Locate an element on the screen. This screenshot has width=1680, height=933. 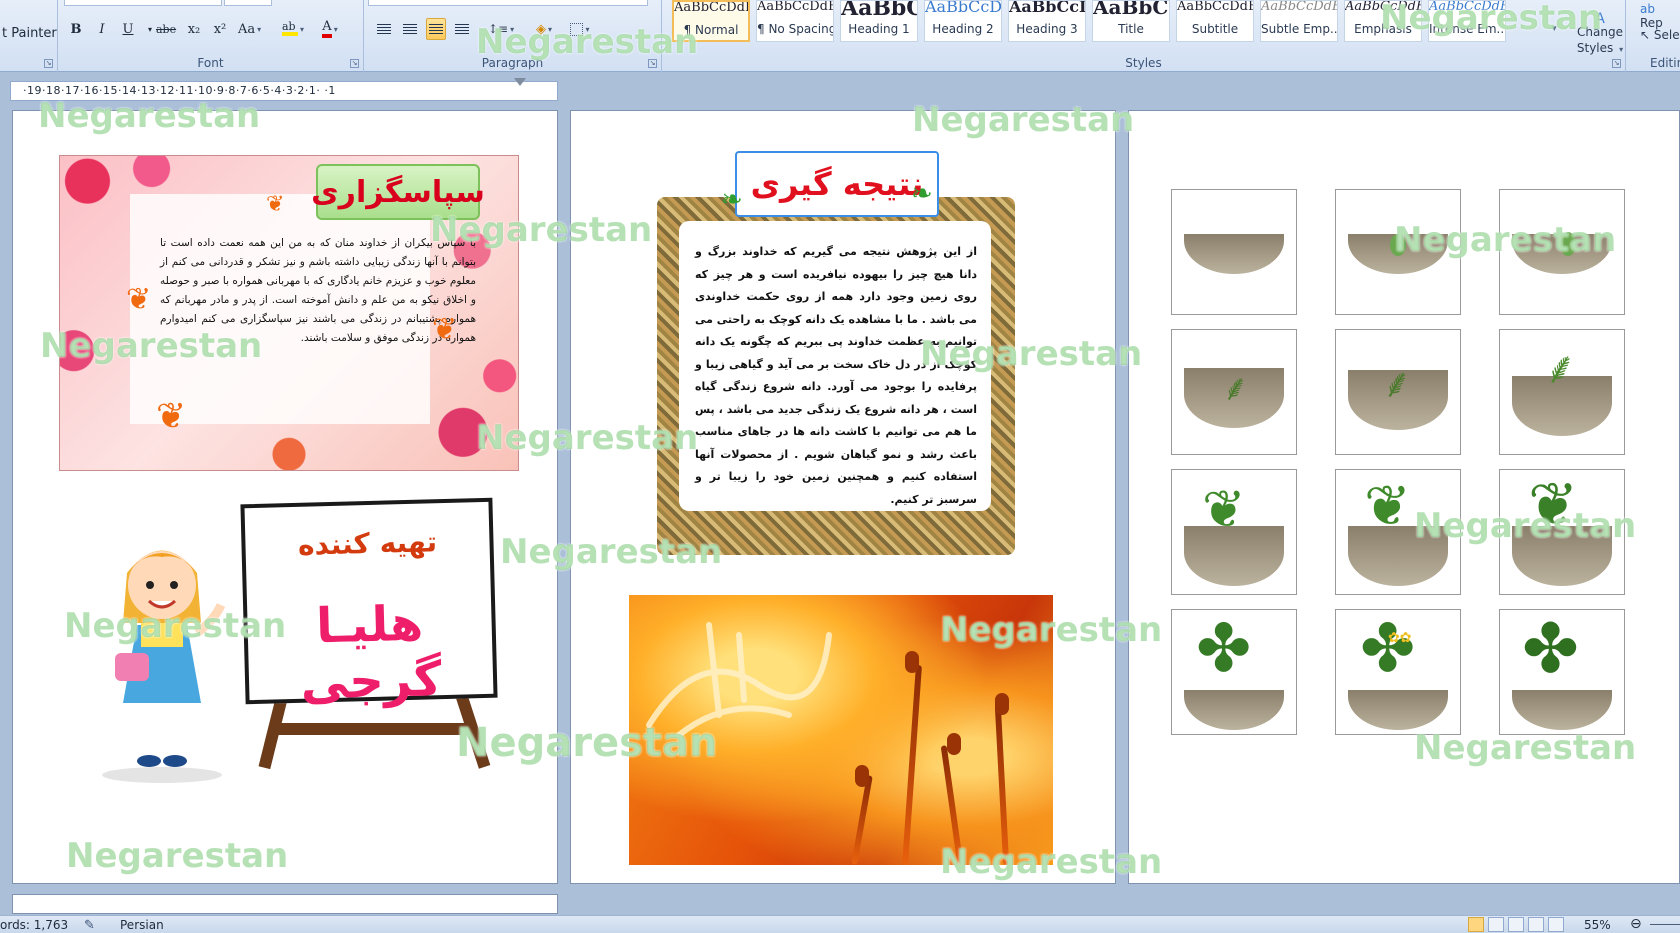
replace-button: ab Rep is located at coordinates (1660, 16).